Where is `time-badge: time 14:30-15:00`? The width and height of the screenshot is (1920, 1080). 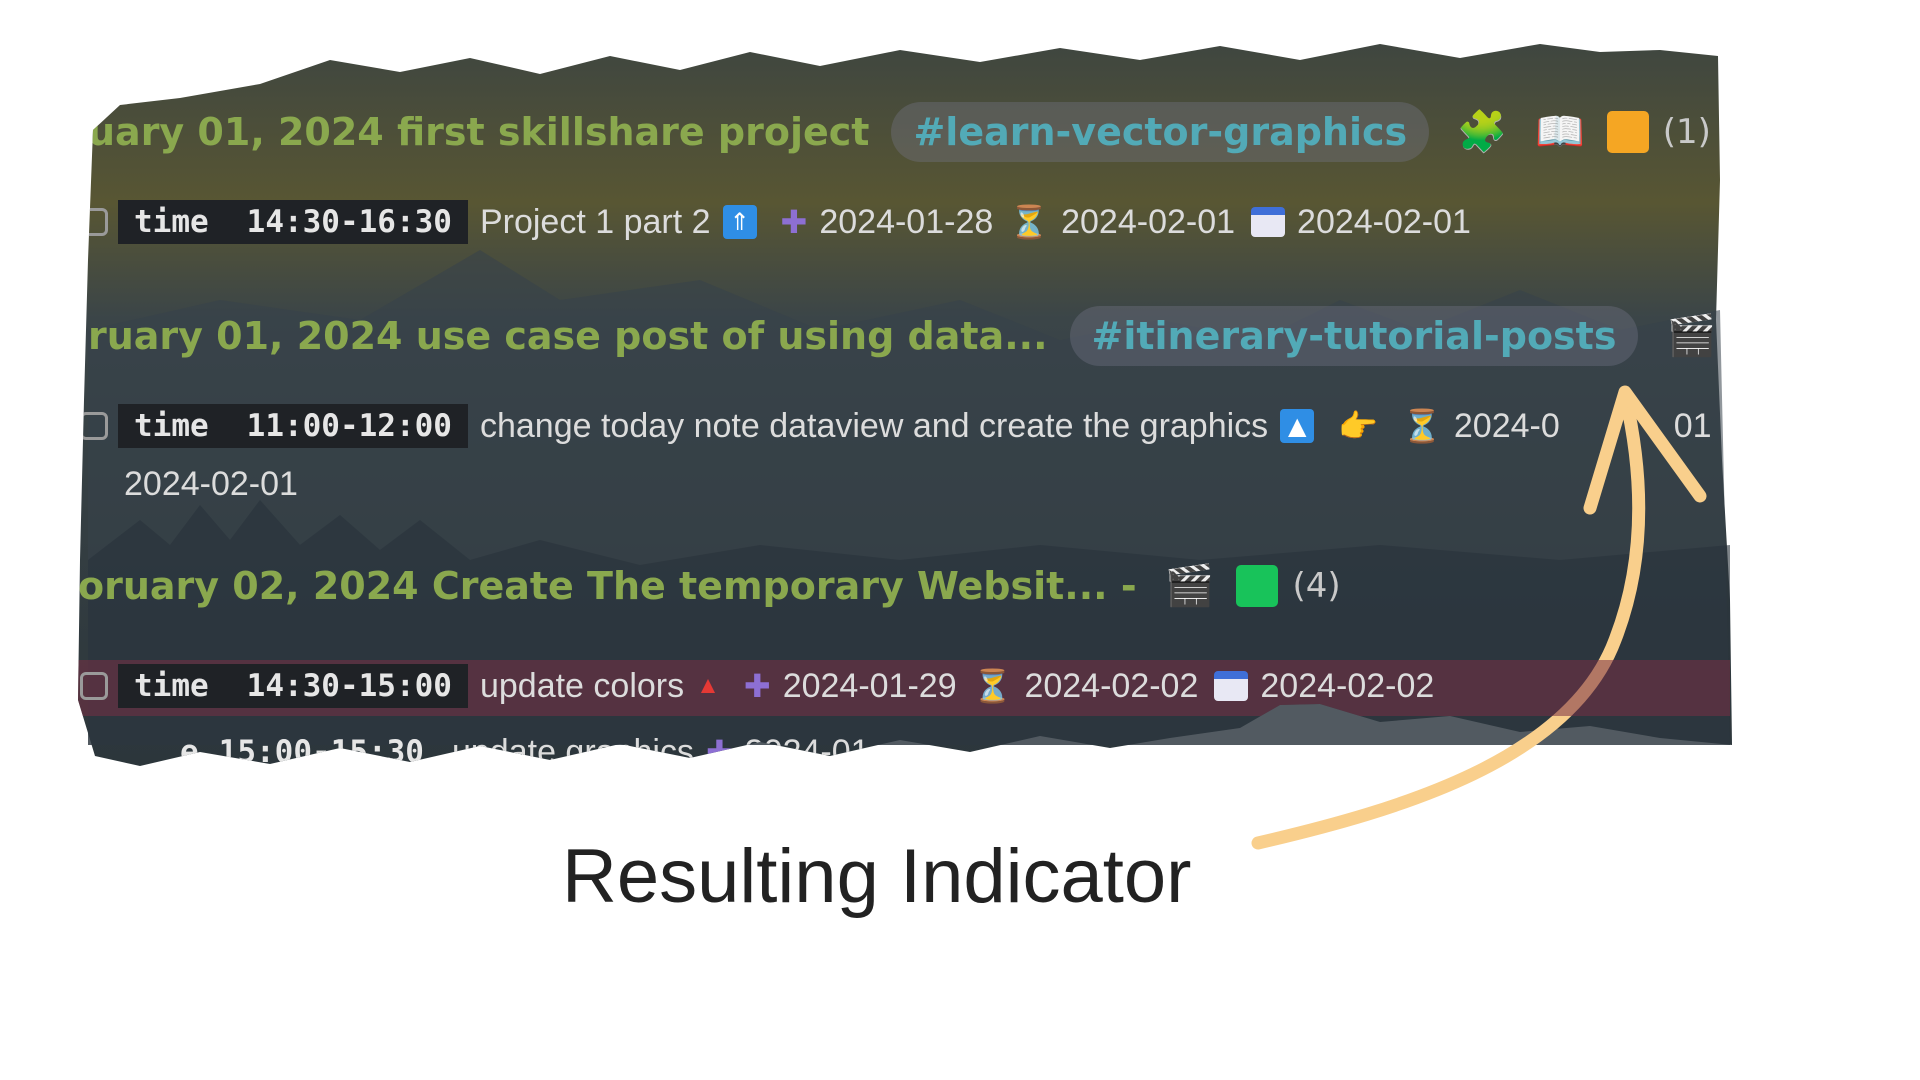 time-badge: time 14:30-15:00 is located at coordinates (293, 686).